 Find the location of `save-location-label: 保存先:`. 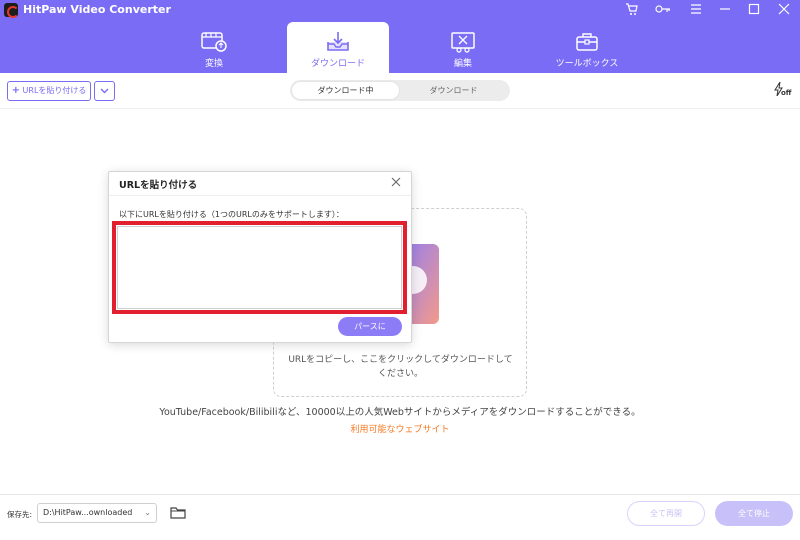

save-location-label: 保存先: is located at coordinates (20, 514).